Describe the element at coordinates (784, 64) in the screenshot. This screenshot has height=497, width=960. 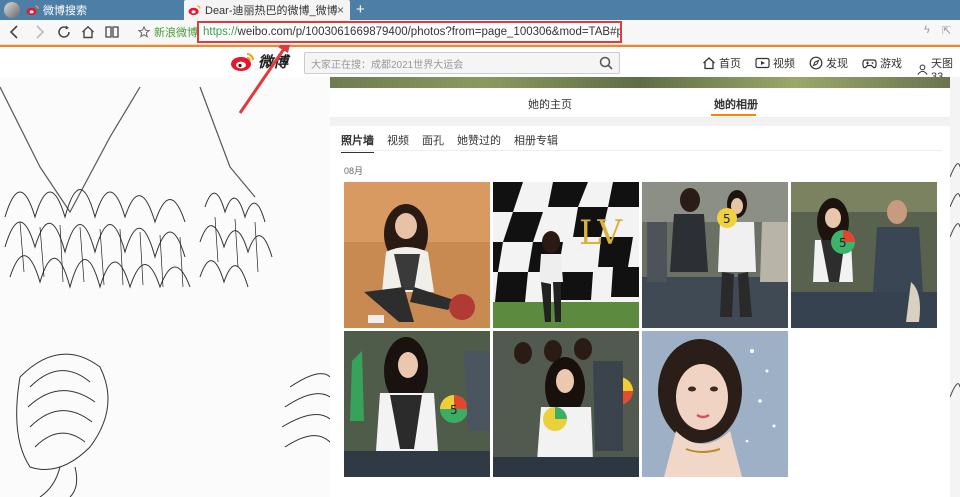
I see `nav-label: 视频` at that location.